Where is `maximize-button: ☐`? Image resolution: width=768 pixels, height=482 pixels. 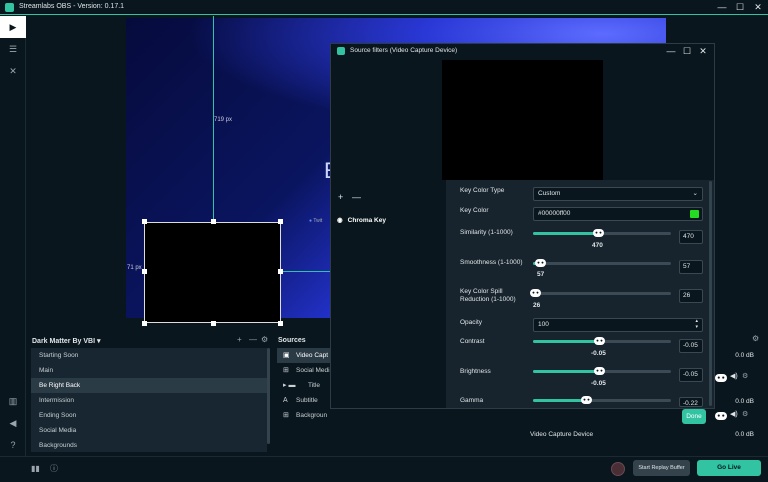 maximize-button: ☐ is located at coordinates (740, 7).